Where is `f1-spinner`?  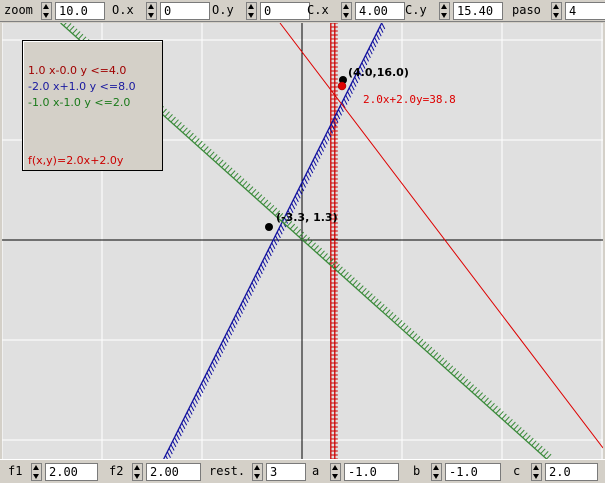 f1-spinner is located at coordinates (36, 472).